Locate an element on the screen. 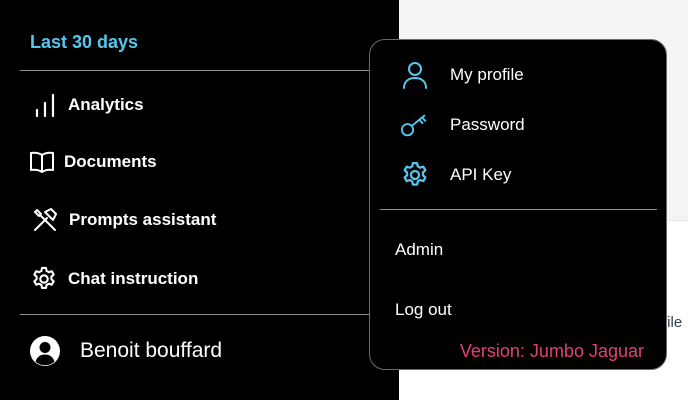  book-icon is located at coordinates (42, 162).